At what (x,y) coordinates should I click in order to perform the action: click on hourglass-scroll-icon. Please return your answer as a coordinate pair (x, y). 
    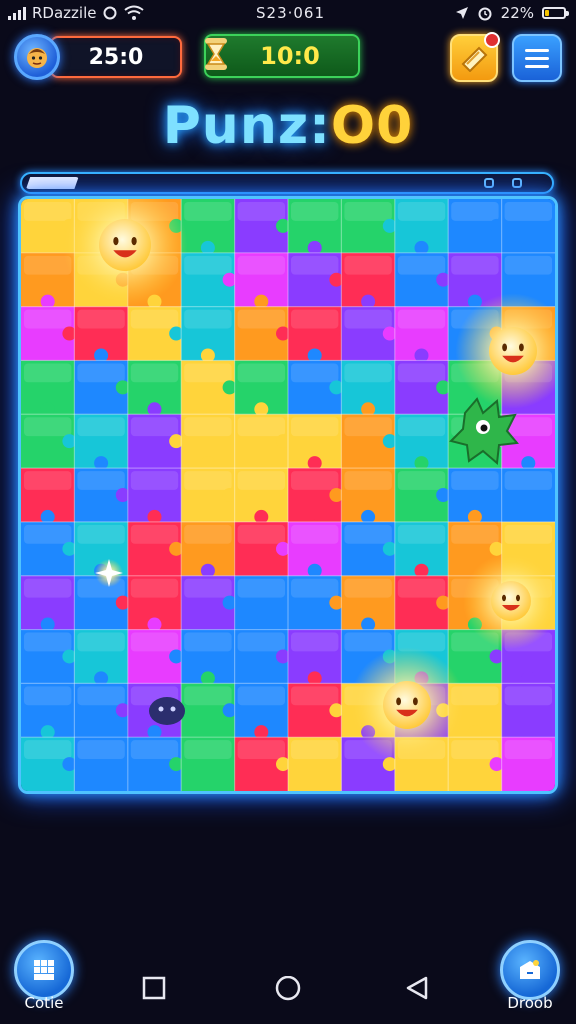
    Looking at the image, I should click on (216, 54).